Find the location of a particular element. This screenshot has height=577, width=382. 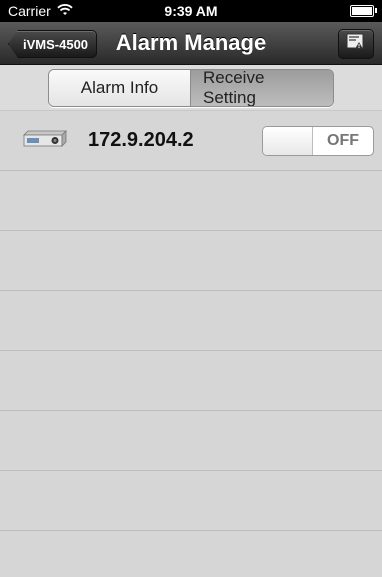

tab-receive-setting-label: Receive Setting is located at coordinates (234, 87).